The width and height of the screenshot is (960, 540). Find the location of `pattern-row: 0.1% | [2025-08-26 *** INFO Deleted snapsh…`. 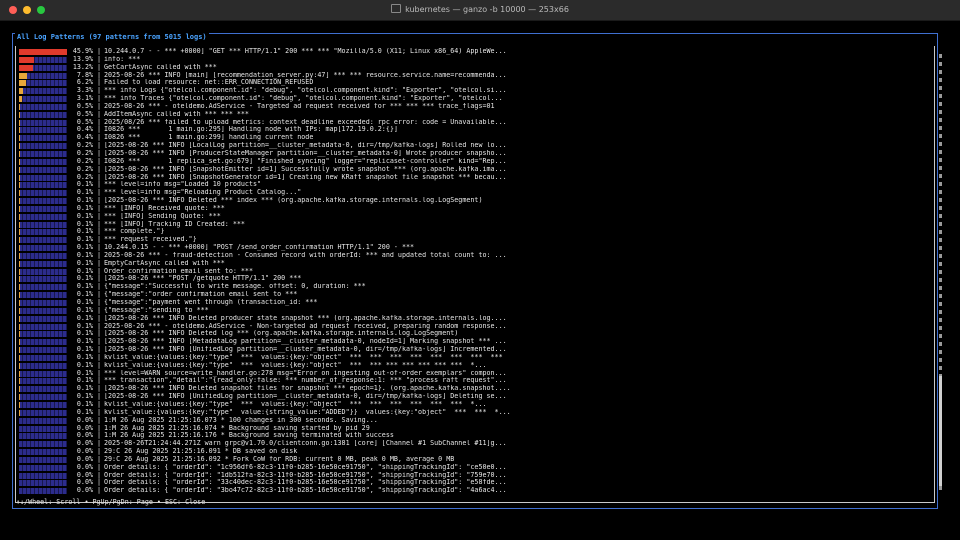

pattern-row: 0.1% | [2025-08-26 *** INFO Deleted snapsh… is located at coordinates (471, 389).